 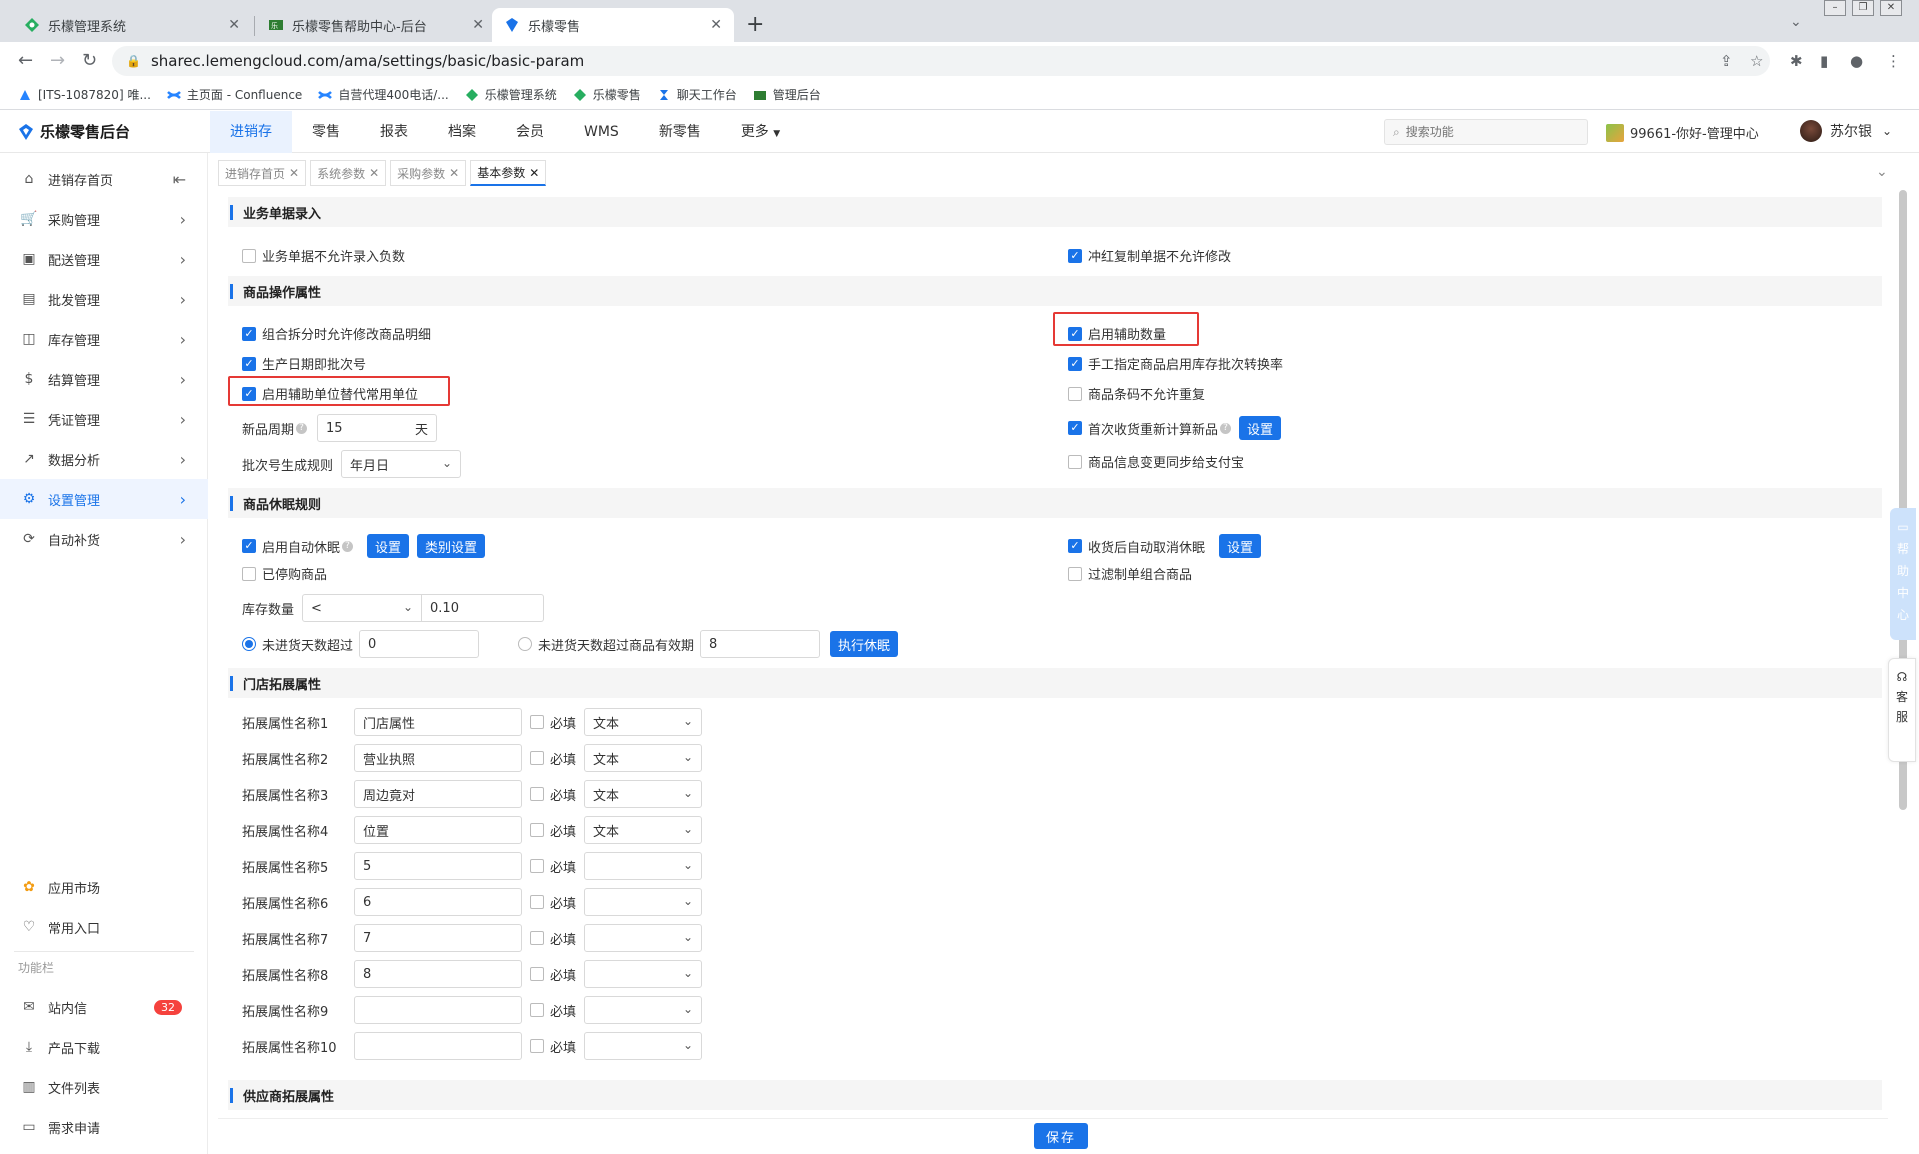 I want to click on stock-qty-input: 0.10, so click(x=483, y=608).